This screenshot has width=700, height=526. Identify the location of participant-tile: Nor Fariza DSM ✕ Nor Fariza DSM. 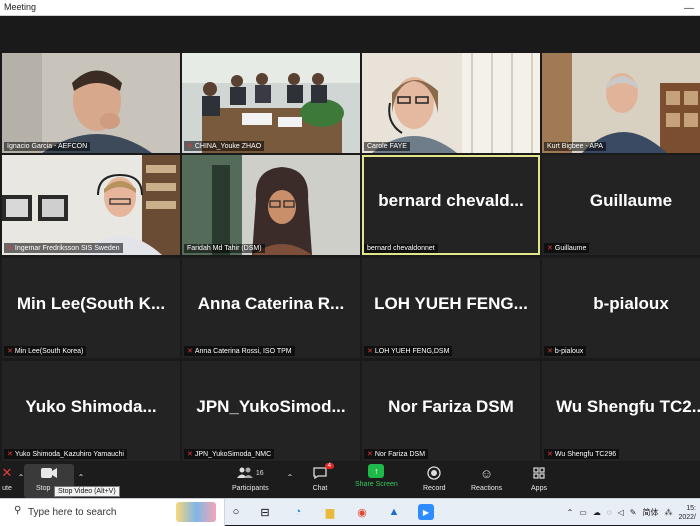
(451, 411).